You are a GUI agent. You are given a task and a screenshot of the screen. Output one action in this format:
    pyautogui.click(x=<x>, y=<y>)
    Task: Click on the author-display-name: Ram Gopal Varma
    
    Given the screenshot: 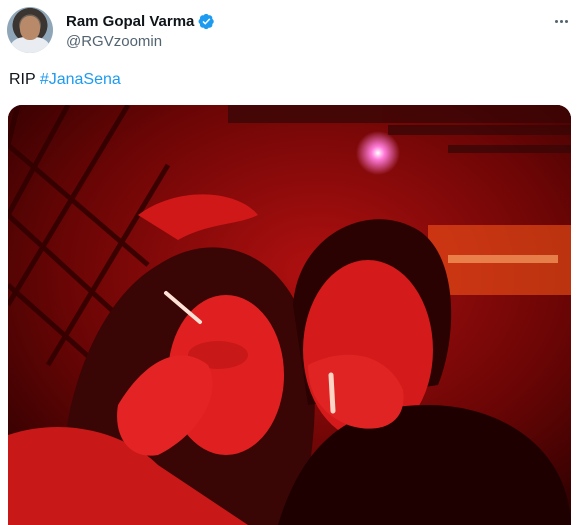 What is the action you would take?
    pyautogui.click(x=130, y=21)
    